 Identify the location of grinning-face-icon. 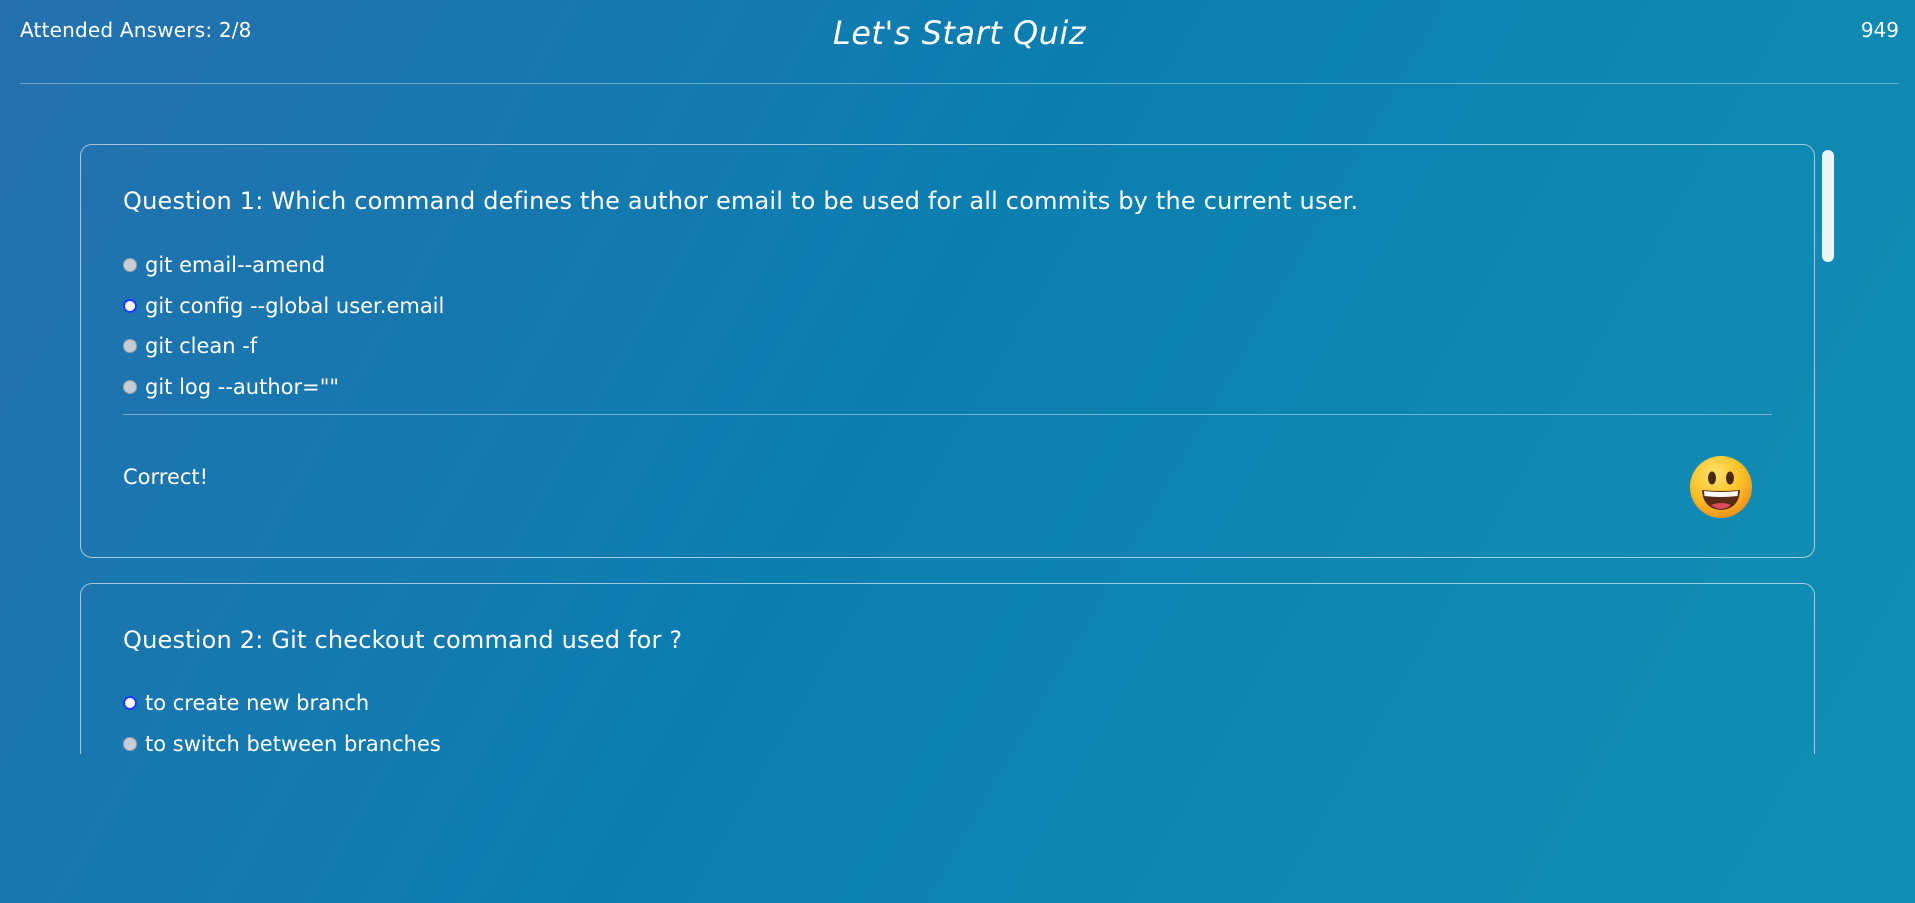
(1721, 487).